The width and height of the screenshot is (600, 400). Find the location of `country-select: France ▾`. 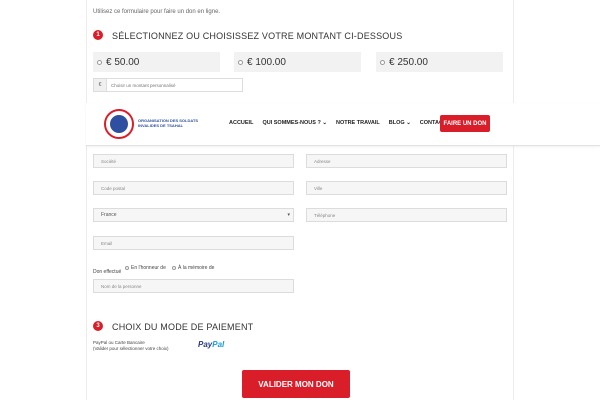

country-select: France ▾ is located at coordinates (193, 215).